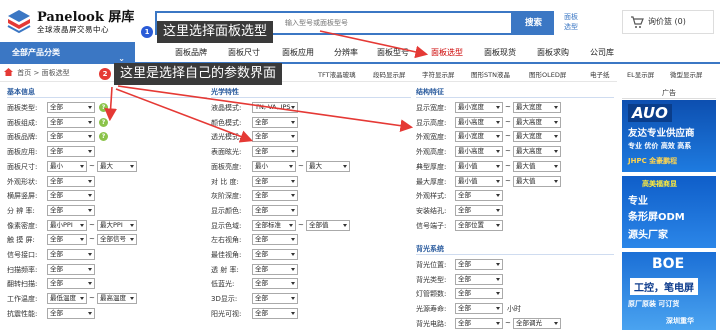  Describe the element at coordinates (669, 291) in the screenshot. I see `ad-boe: BOE 工控，笔电屏 原厂原装 可订货 深圳重华` at that location.